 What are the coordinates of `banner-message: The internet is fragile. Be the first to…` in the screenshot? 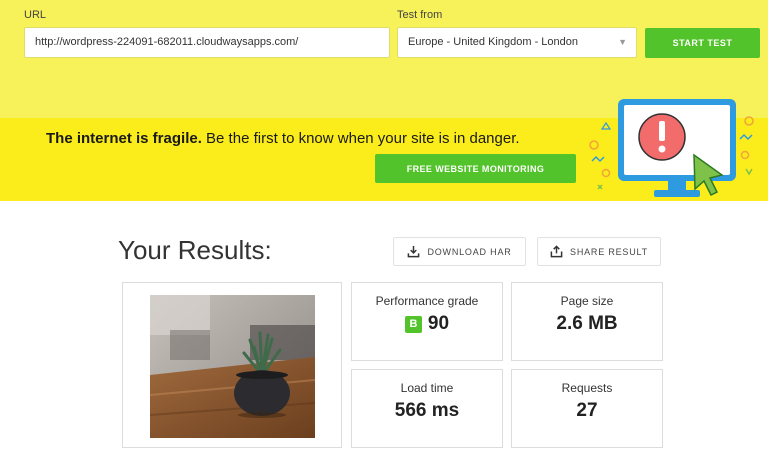 It's located at (283, 138).